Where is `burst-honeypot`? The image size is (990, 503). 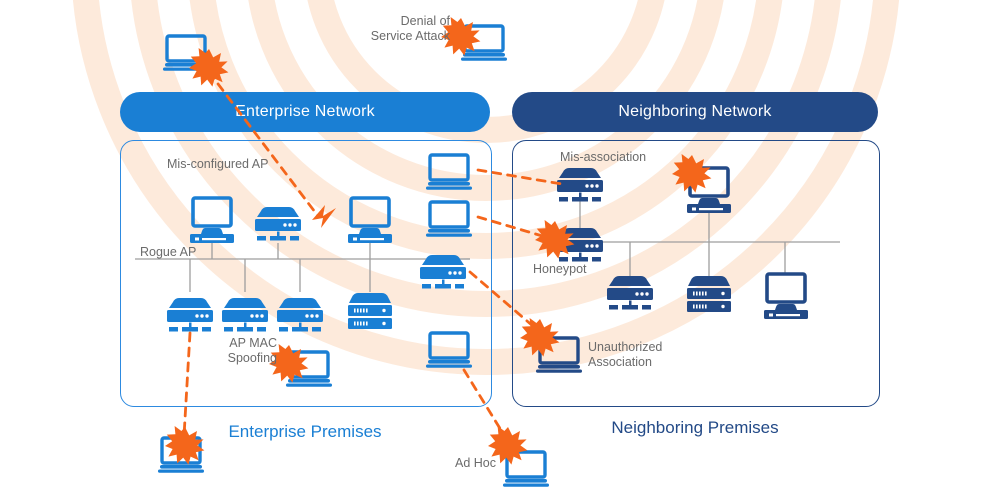 burst-honeypot is located at coordinates (555, 239).